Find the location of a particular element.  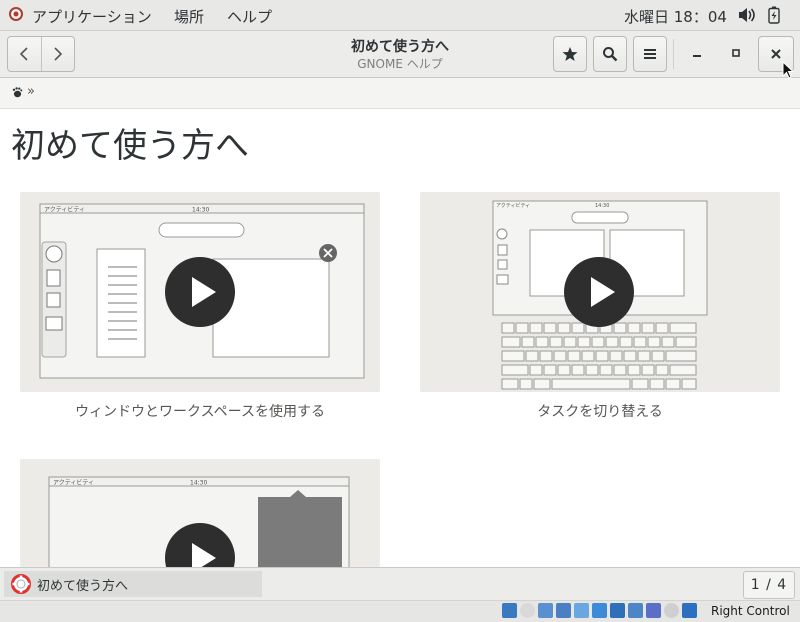

vm-status-bar: Right Control is located at coordinates (400, 611).